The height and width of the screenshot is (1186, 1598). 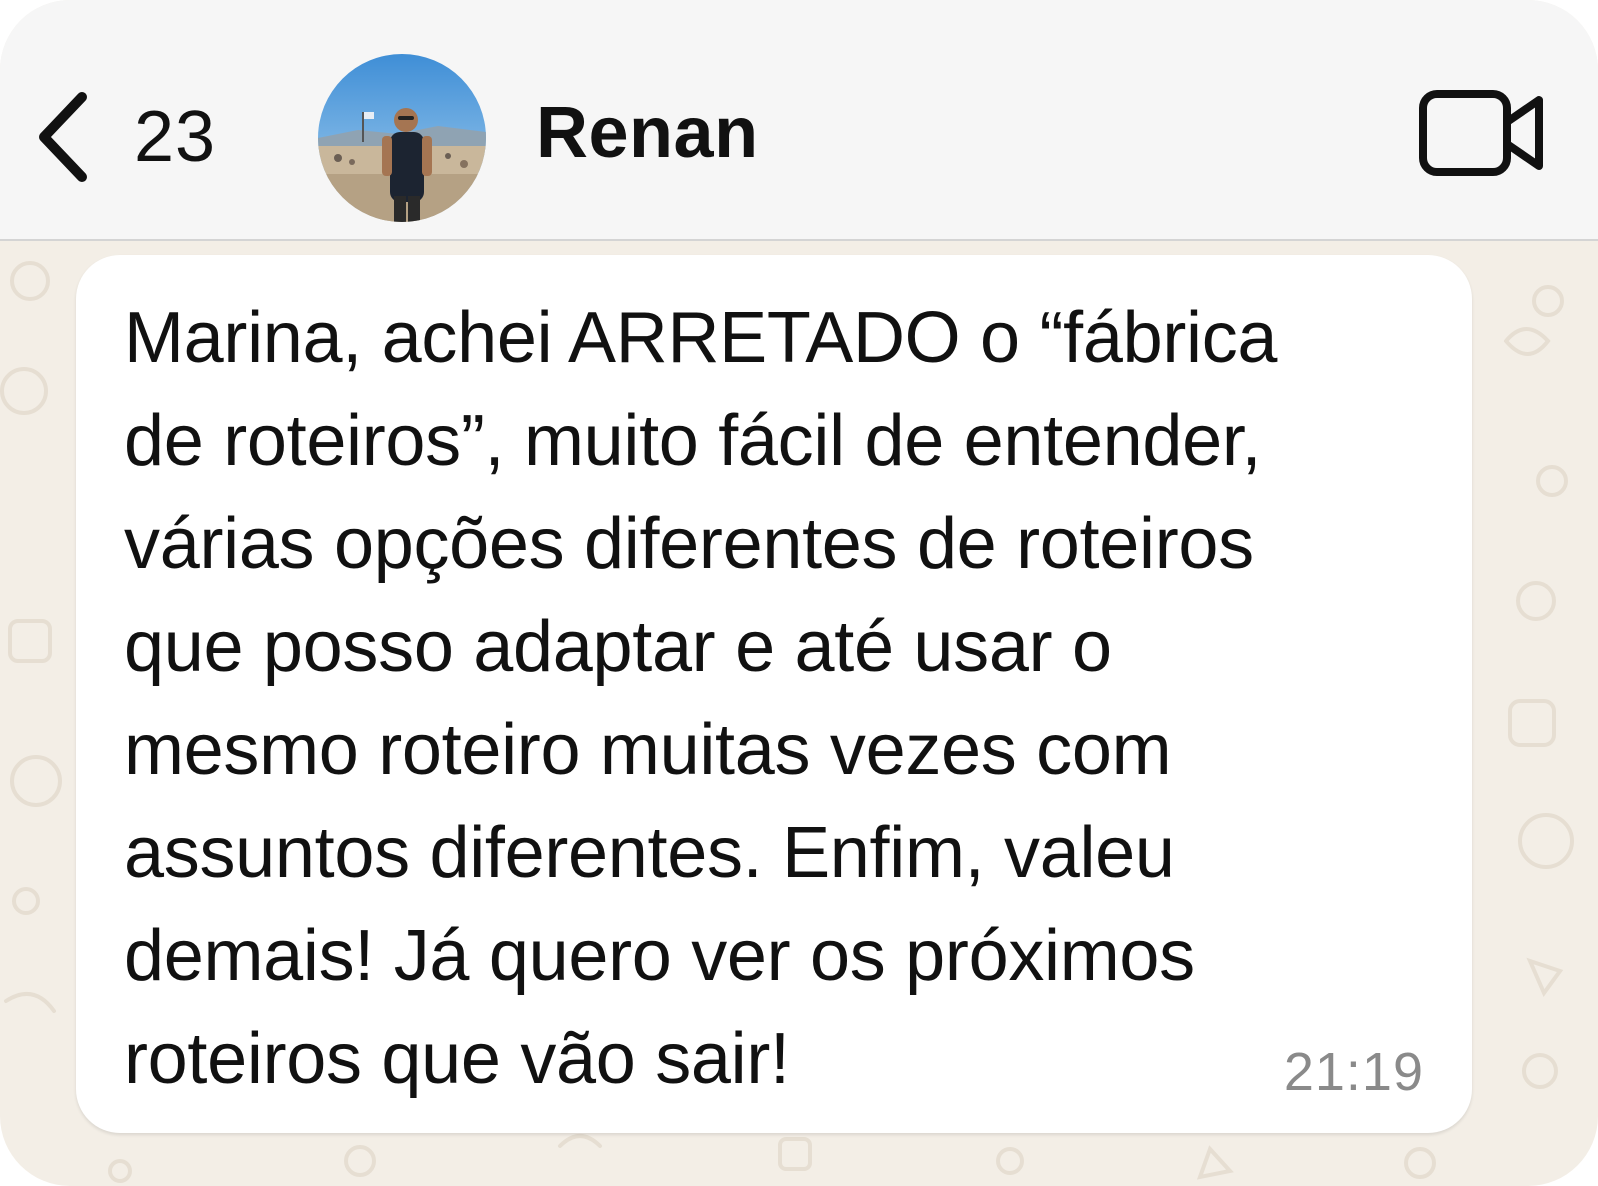 What do you see at coordinates (175, 137) in the screenshot?
I see `unread-count: 23` at bounding box center [175, 137].